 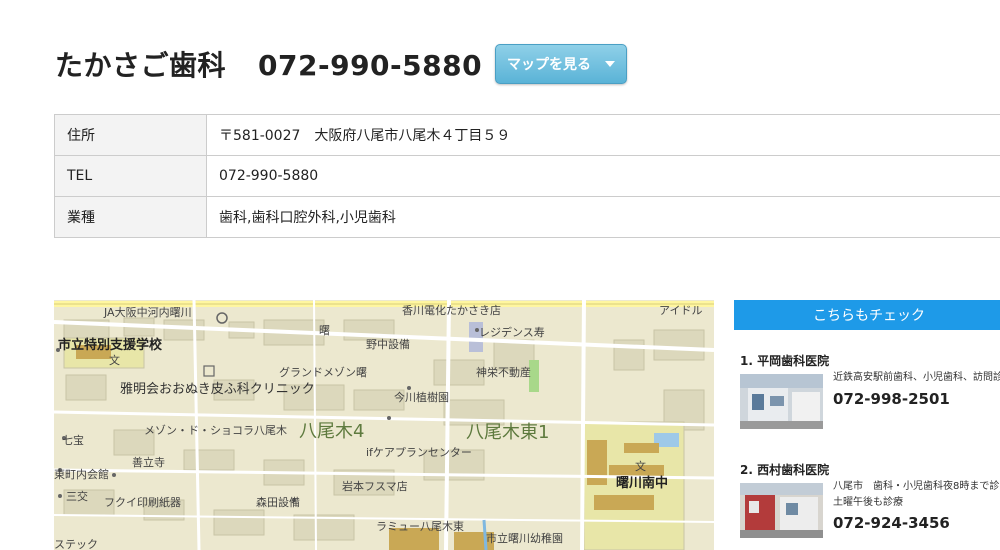 What do you see at coordinates (916, 495) in the screenshot?
I see `recommended-item-desc: 八尾市 歯科・小児歯科夜8時まで診 土曜午後も診療` at bounding box center [916, 495].